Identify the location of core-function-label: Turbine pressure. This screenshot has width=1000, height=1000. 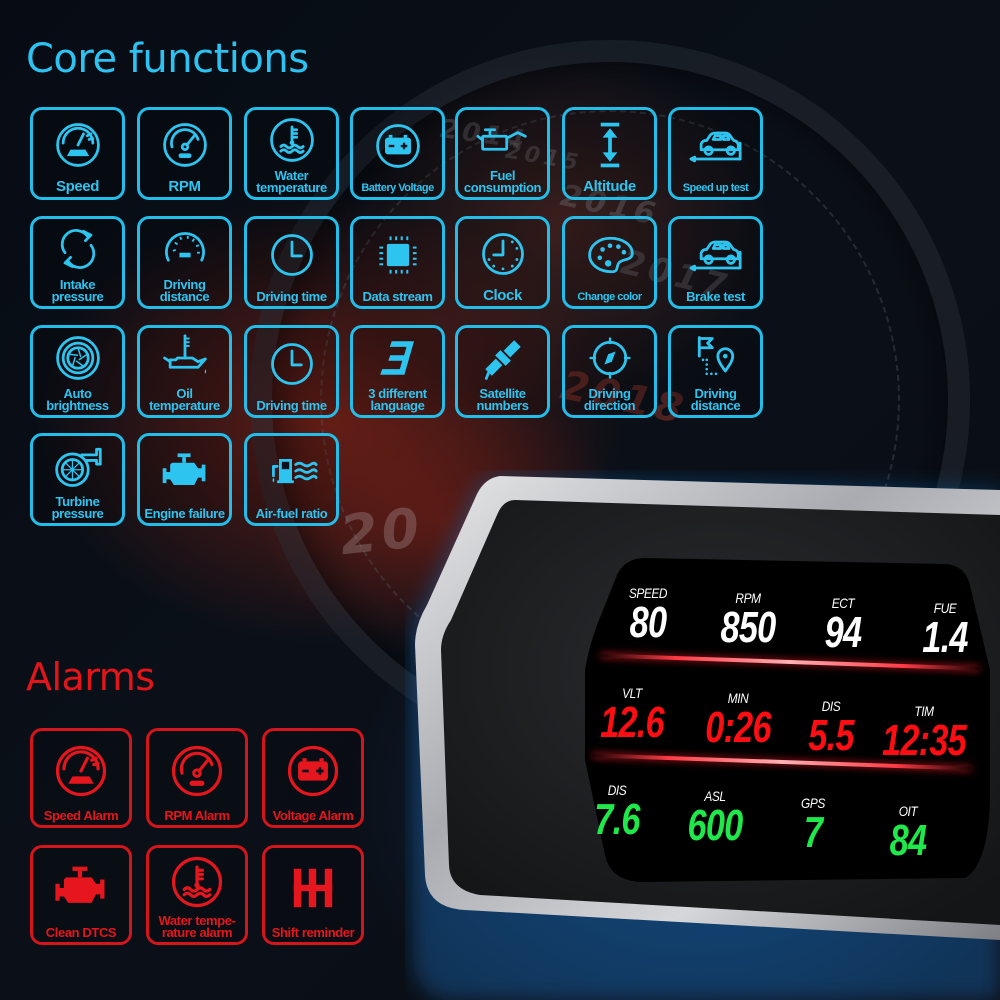
(77, 507).